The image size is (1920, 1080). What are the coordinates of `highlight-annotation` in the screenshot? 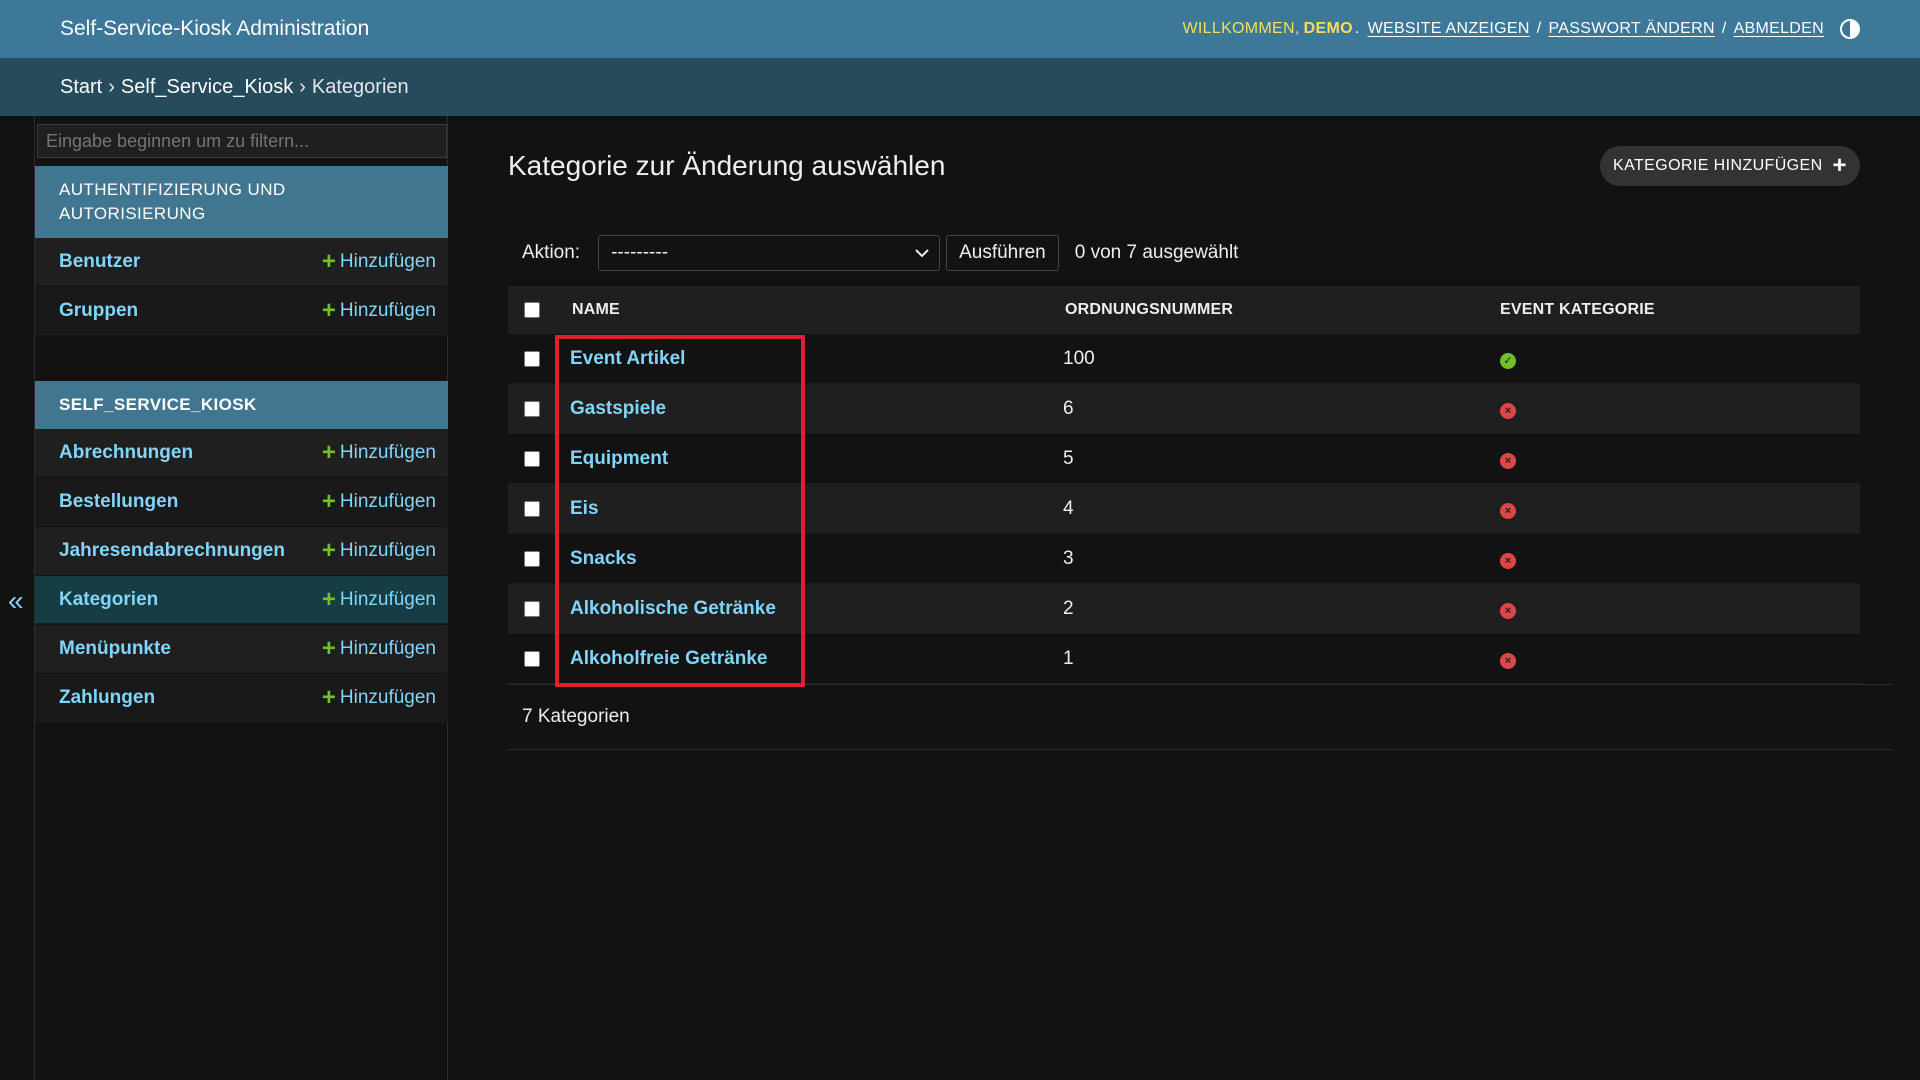 It's located at (680, 511).